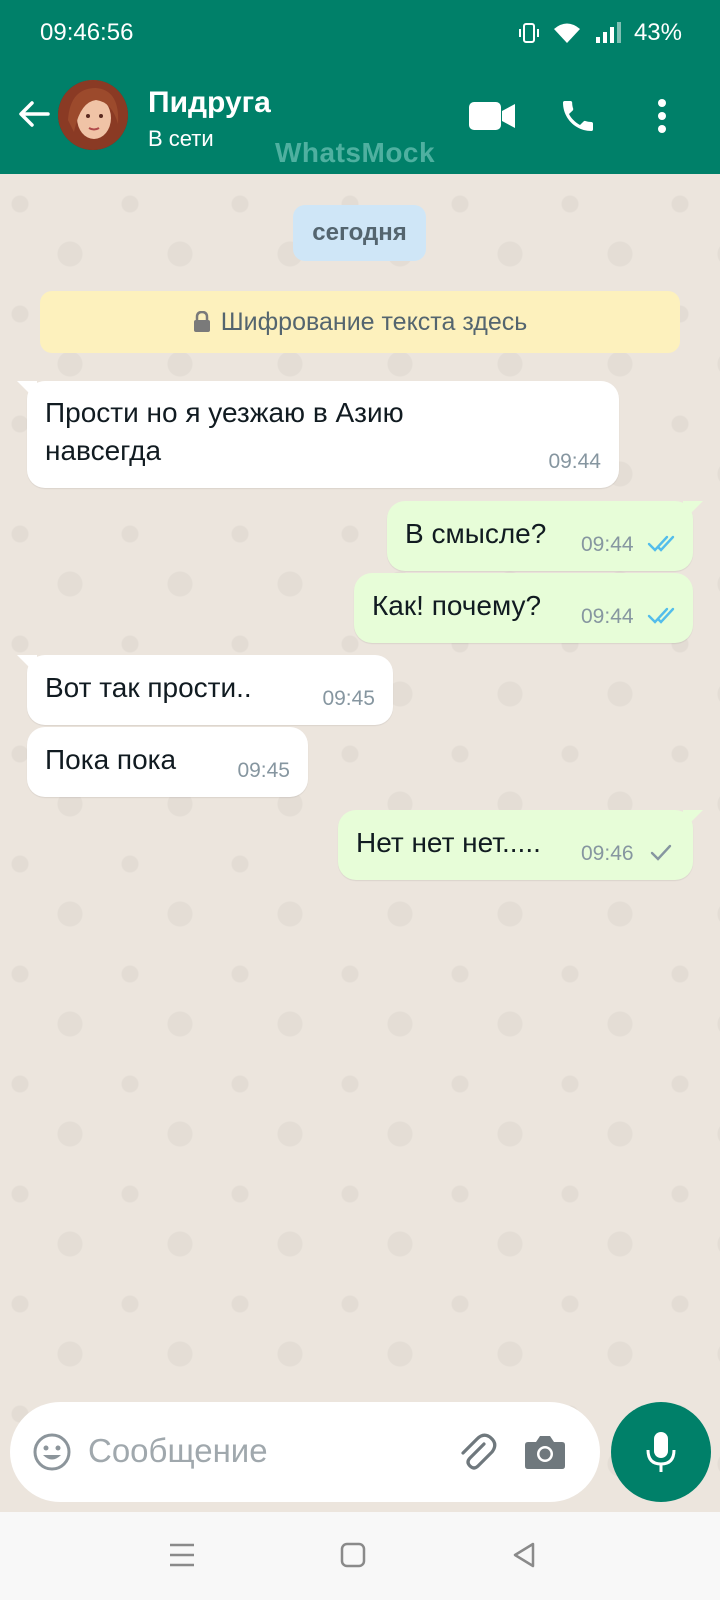  What do you see at coordinates (34, 114) in the screenshot?
I see `back-arrow-icon` at bounding box center [34, 114].